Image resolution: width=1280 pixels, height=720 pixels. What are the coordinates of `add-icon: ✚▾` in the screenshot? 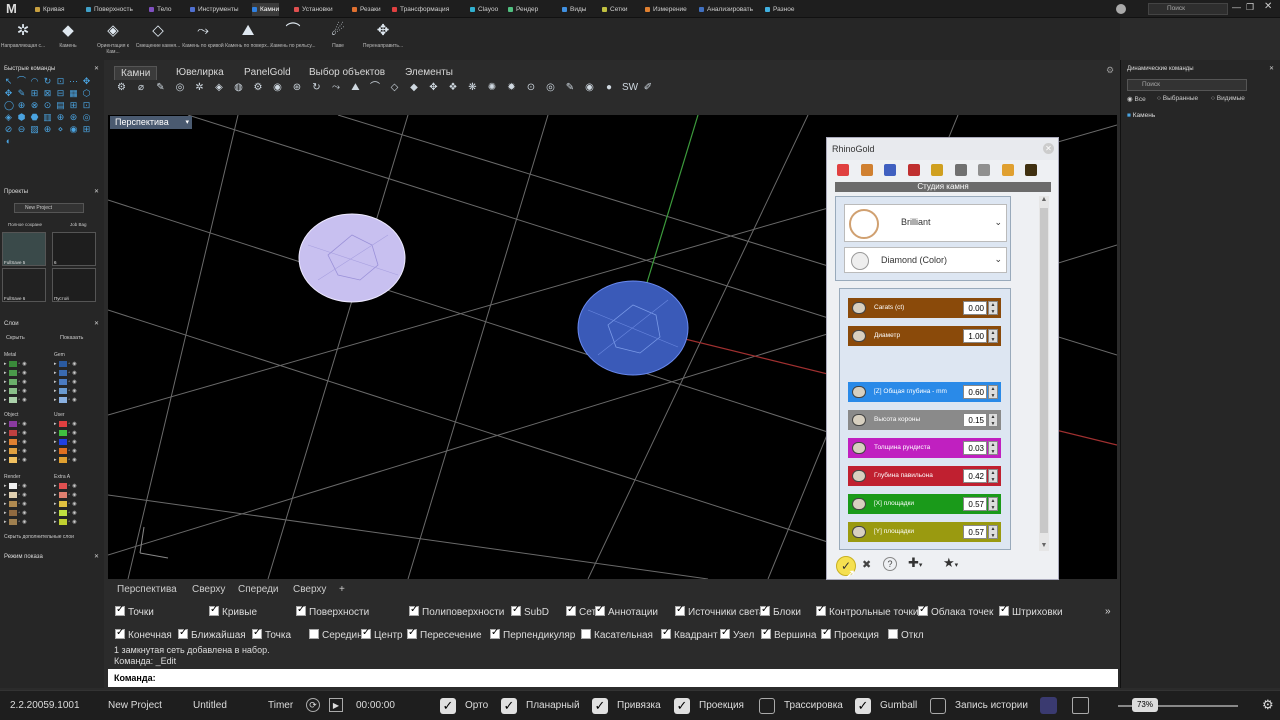 It's located at (915, 563).